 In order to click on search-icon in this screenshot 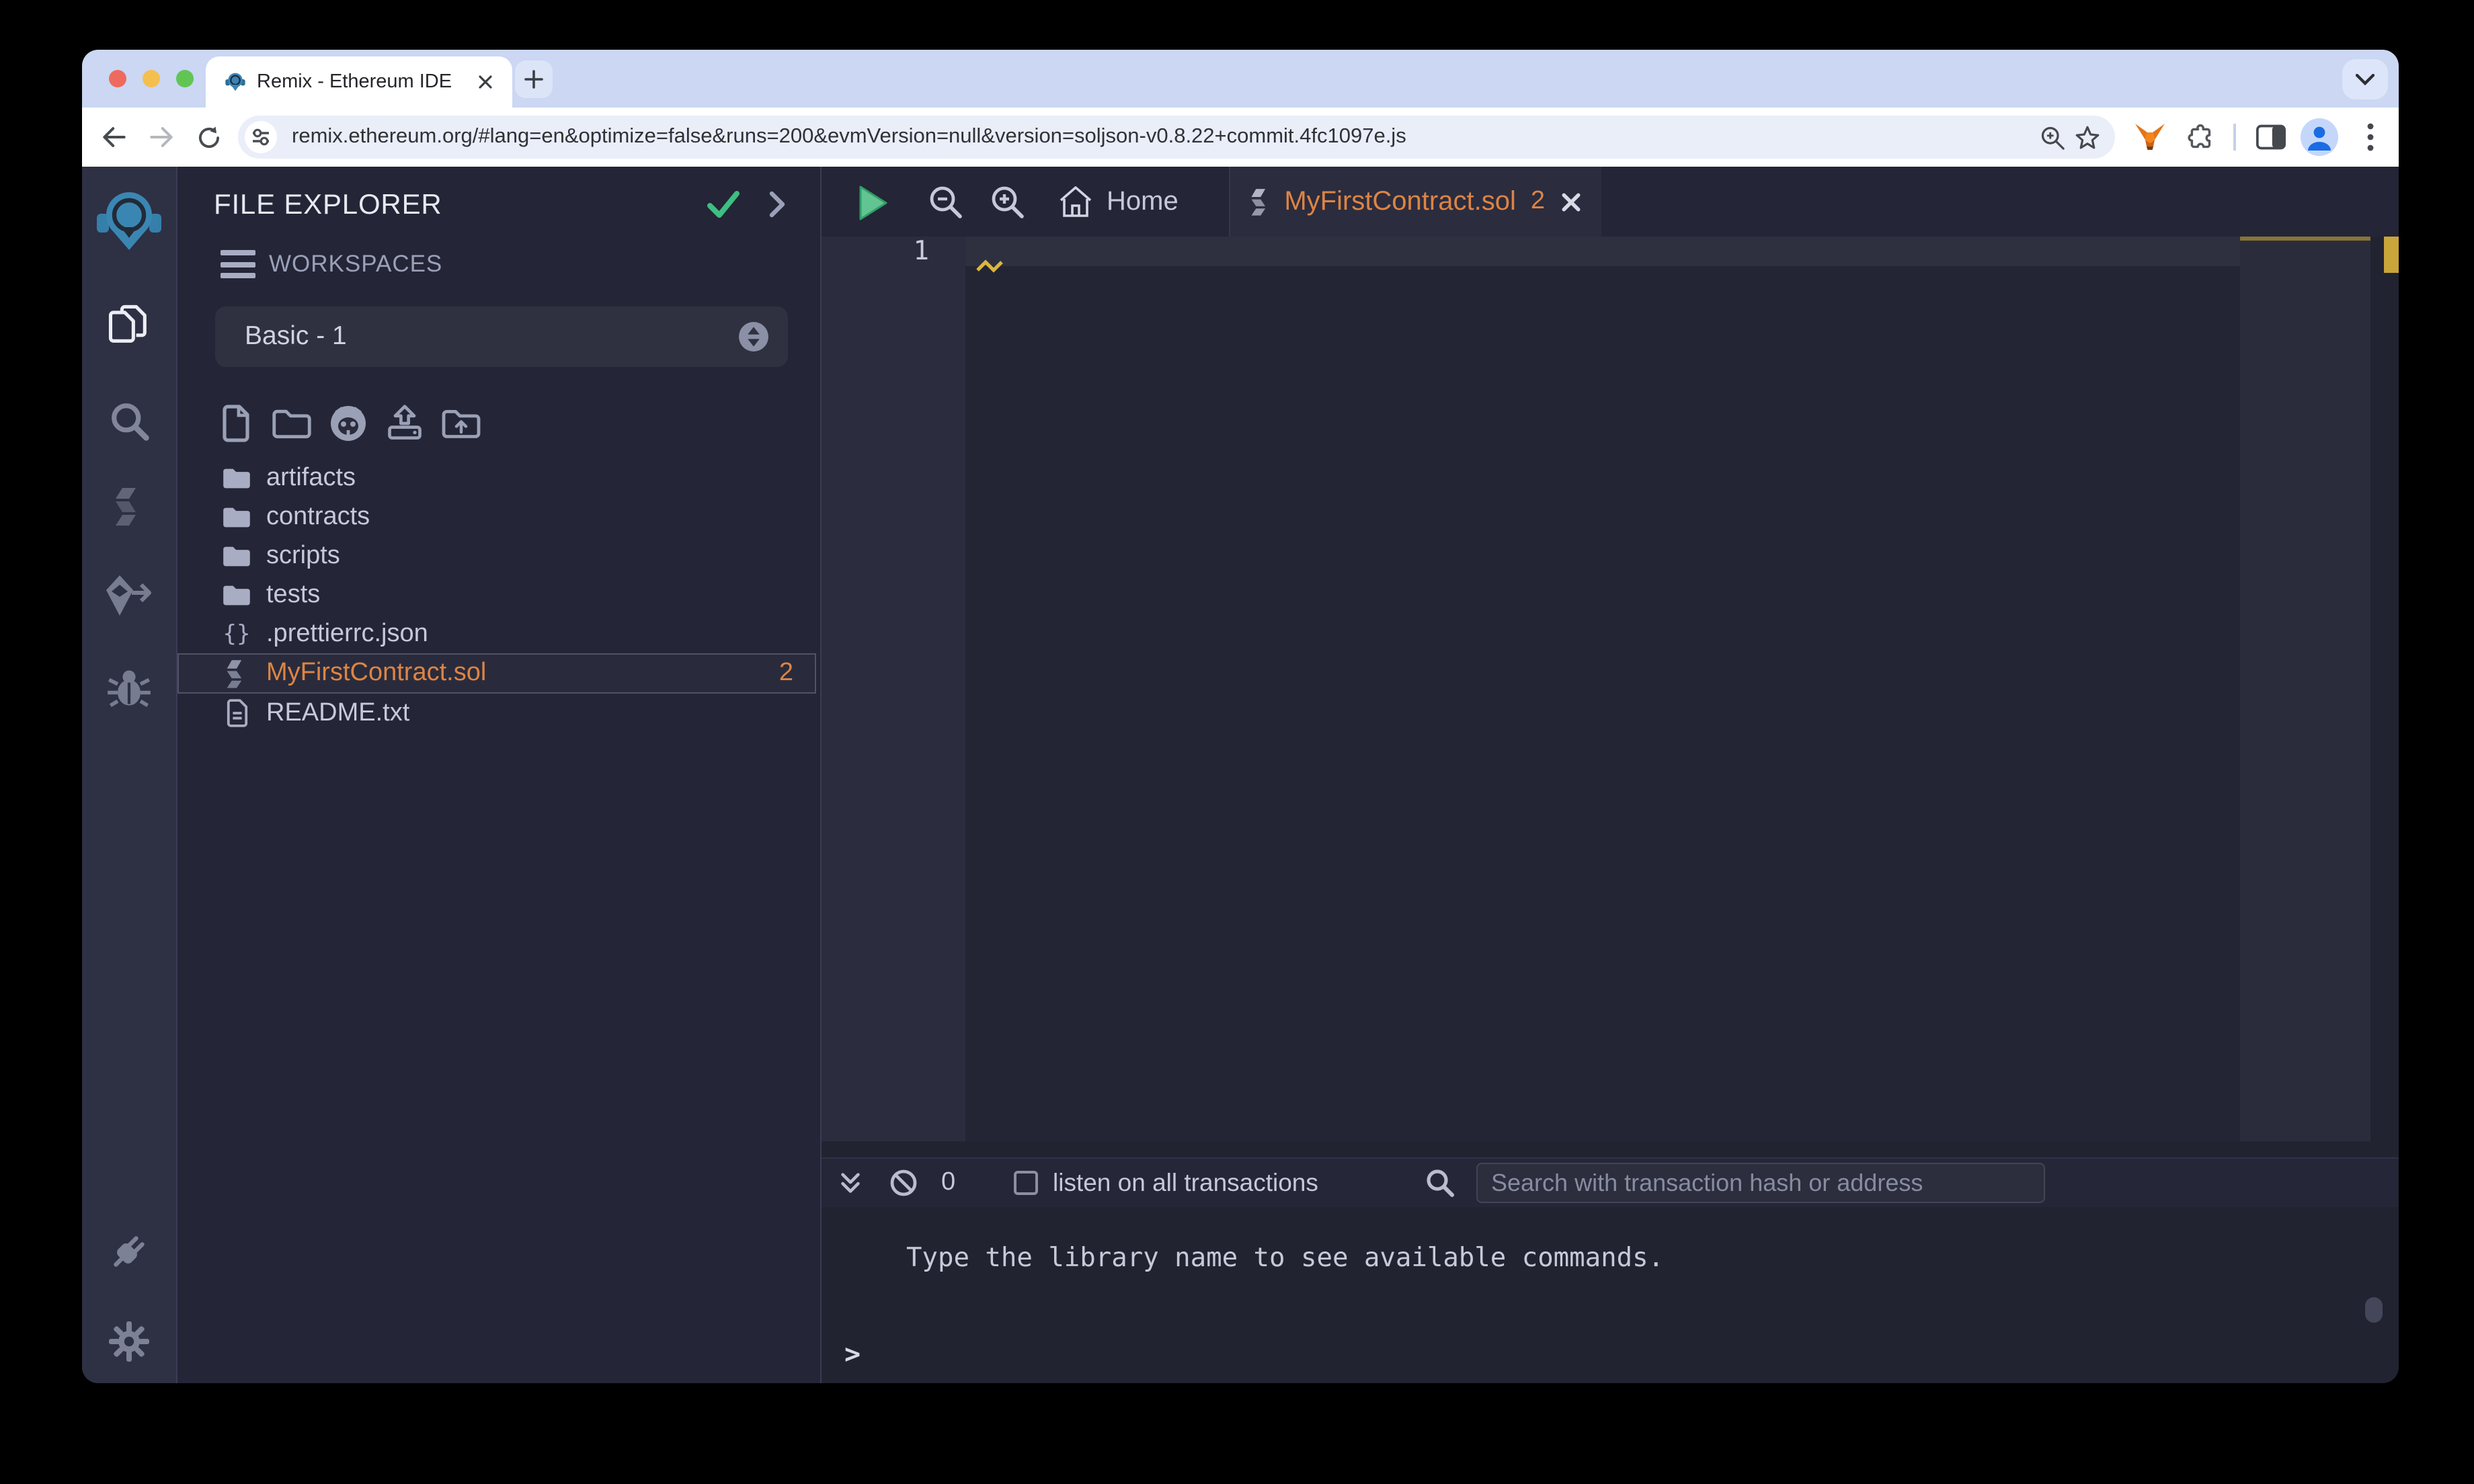, I will do `click(129, 421)`.